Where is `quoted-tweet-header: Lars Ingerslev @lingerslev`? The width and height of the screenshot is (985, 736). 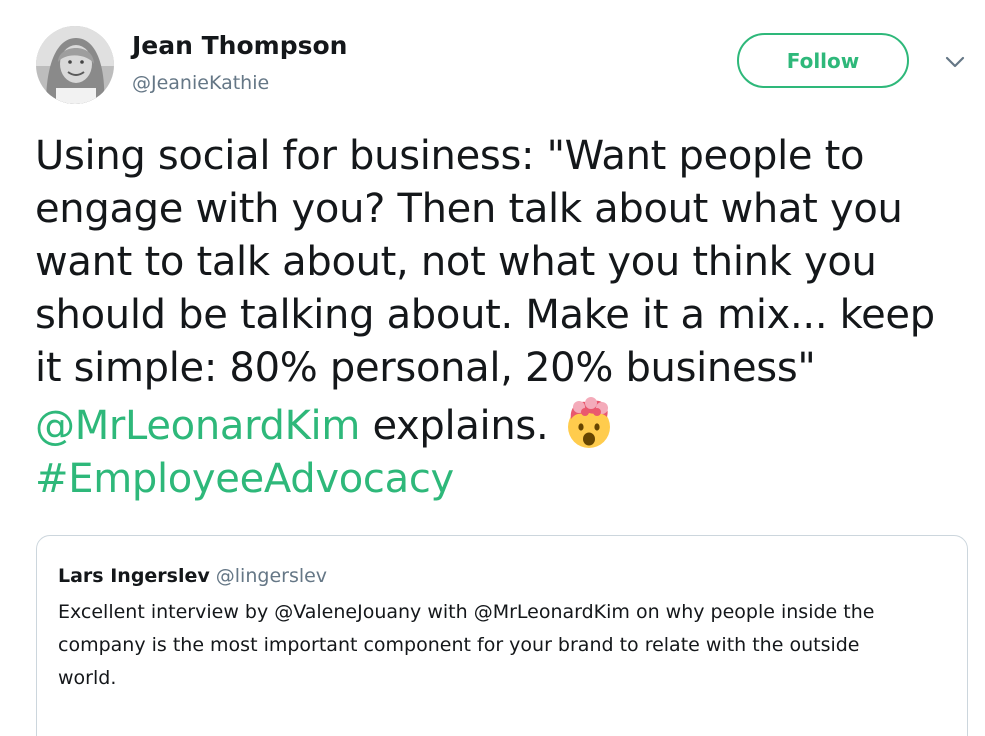
quoted-tweet-header: Lars Ingerslev @lingerslev is located at coordinates (192, 576).